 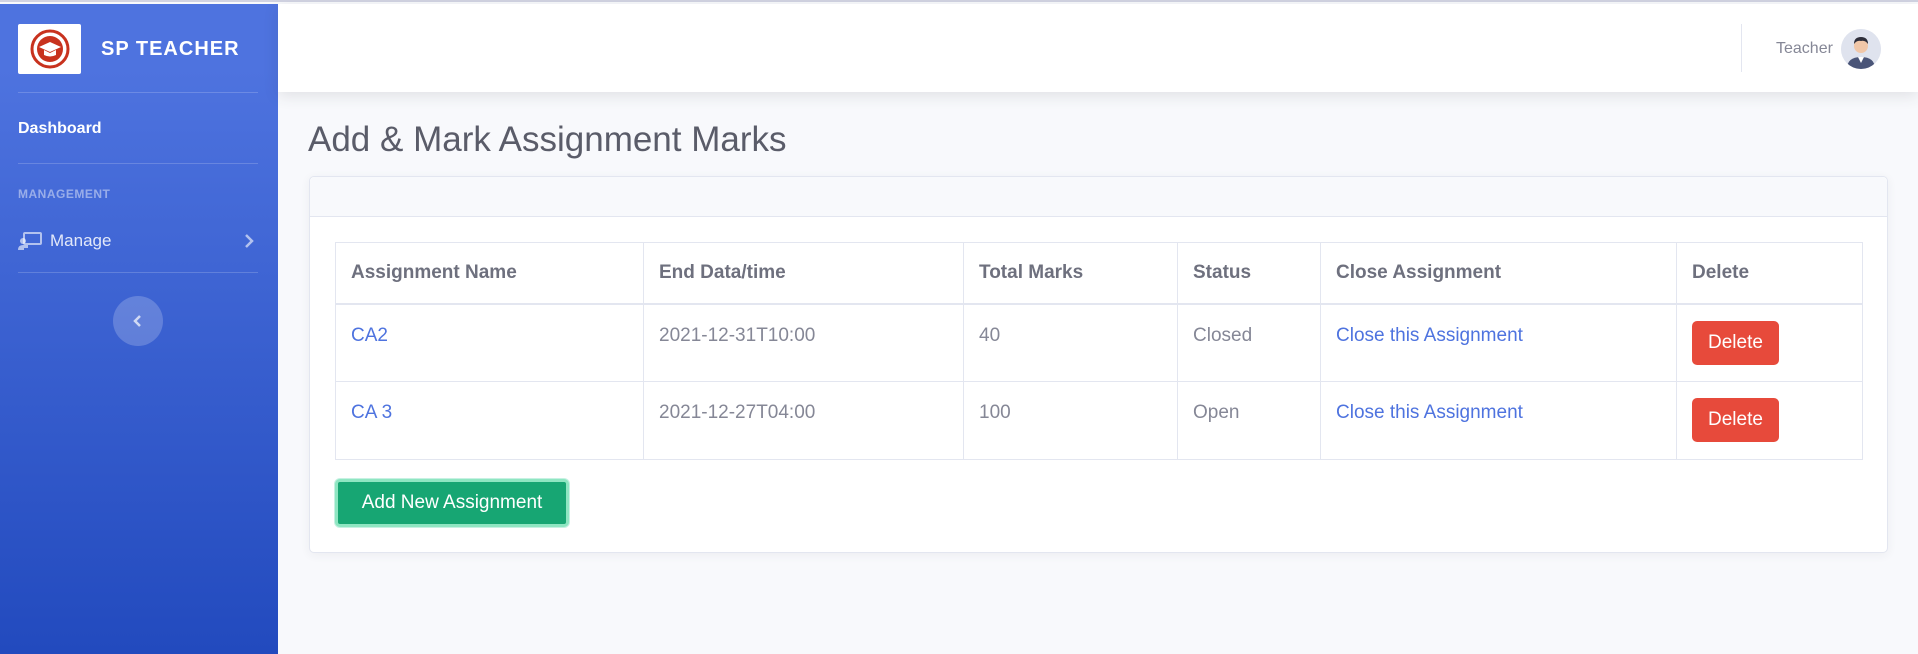 I want to click on column-header-total-marks: Total Marks, so click(x=1070, y=273).